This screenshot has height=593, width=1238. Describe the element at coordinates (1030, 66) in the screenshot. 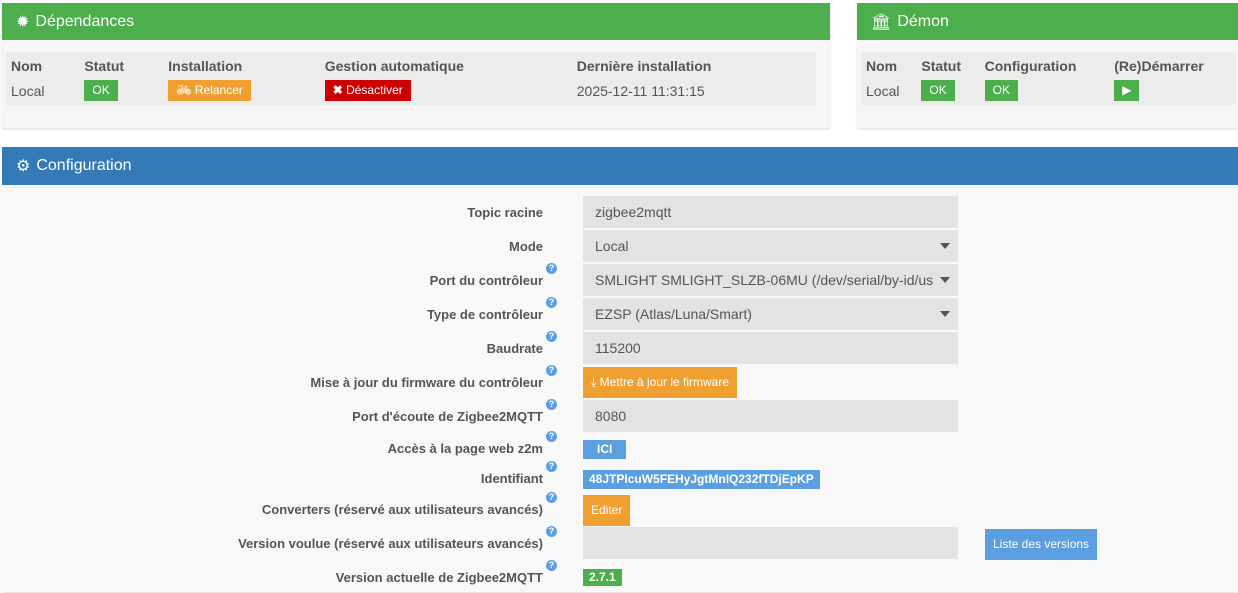

I see `col-config: Configuration` at that location.